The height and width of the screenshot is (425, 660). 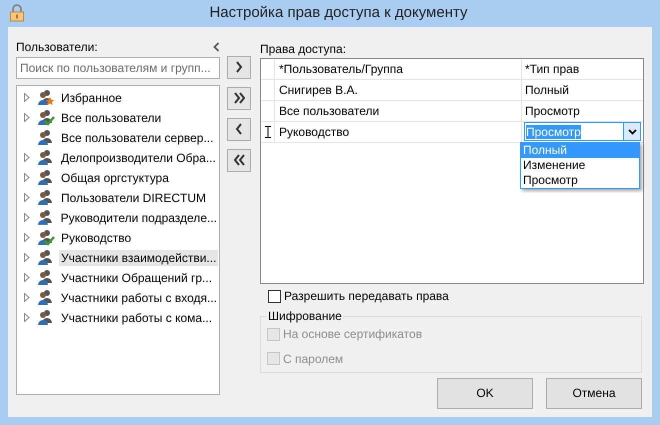 I want to click on dropdown-option: Просмотр, so click(x=580, y=180).